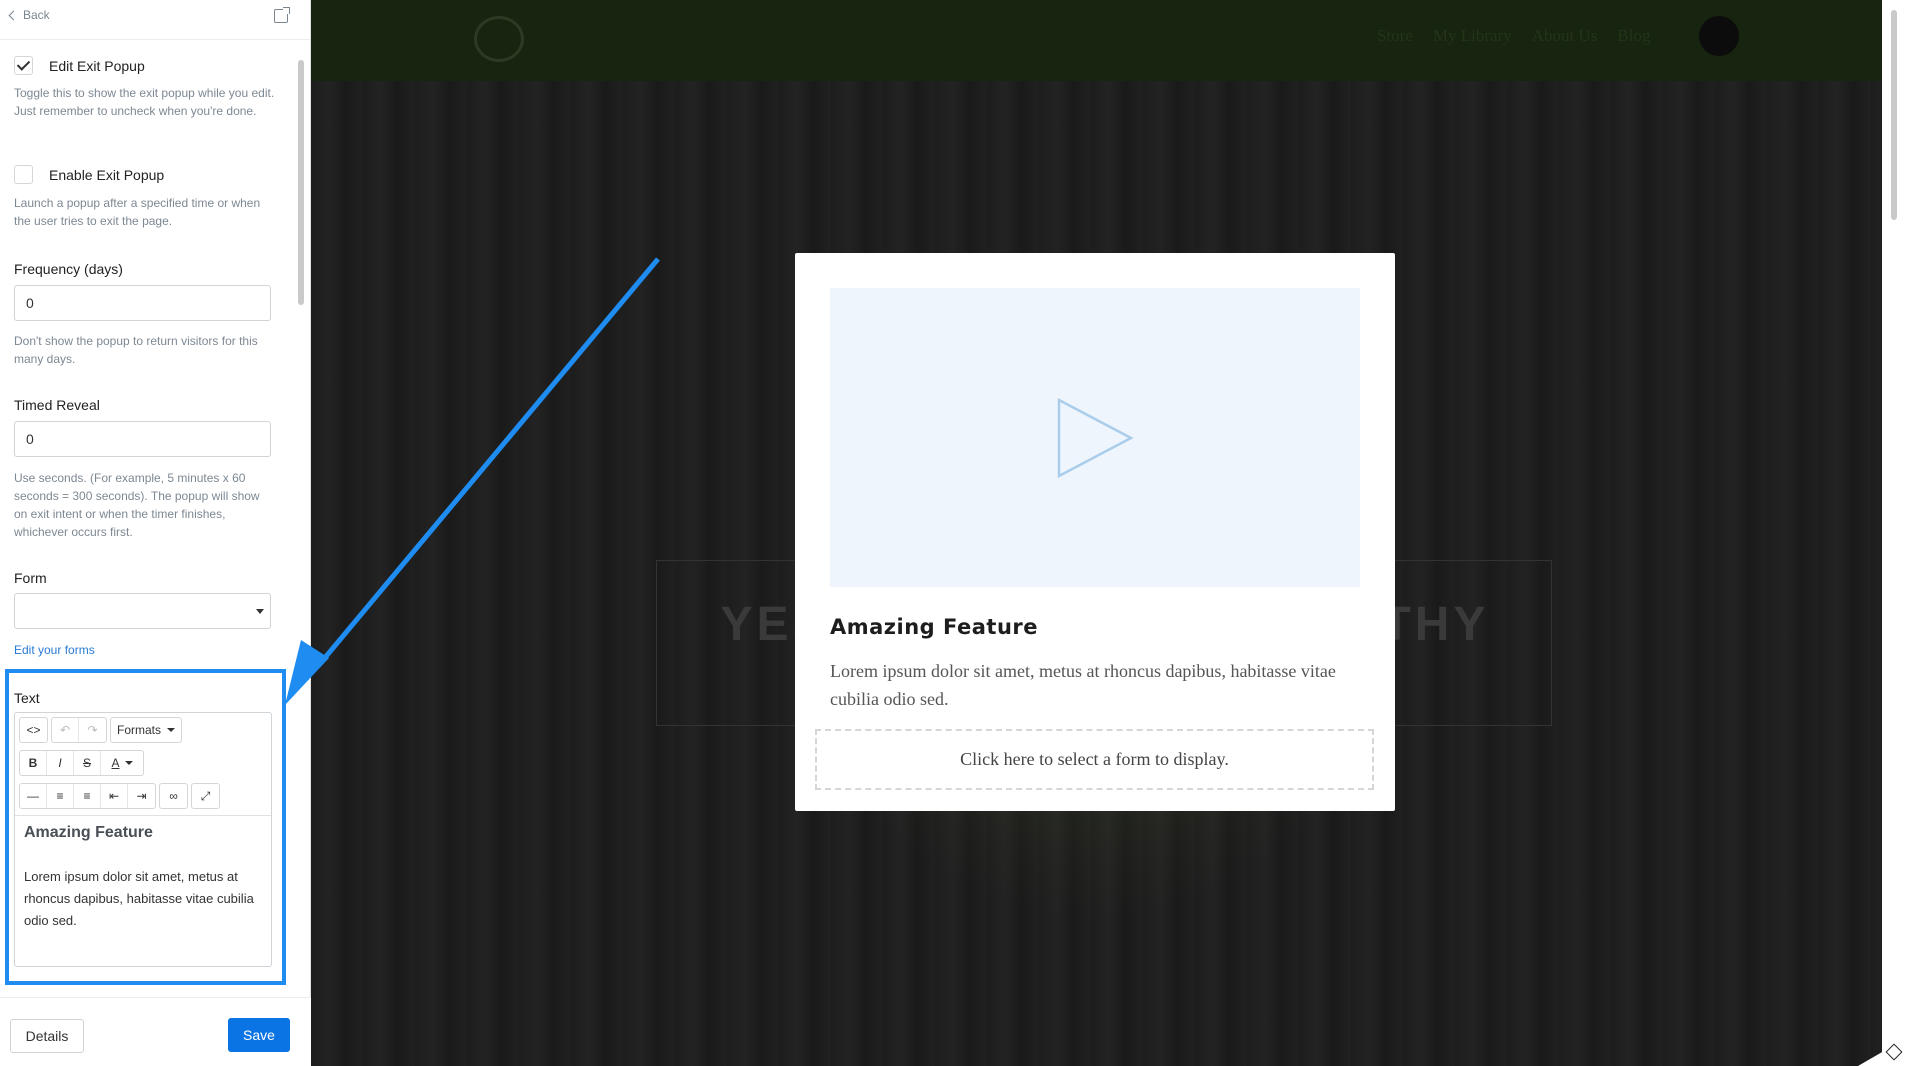 The width and height of the screenshot is (1910, 1066). Describe the element at coordinates (260, 611) in the screenshot. I see `caret-down-icon` at that location.